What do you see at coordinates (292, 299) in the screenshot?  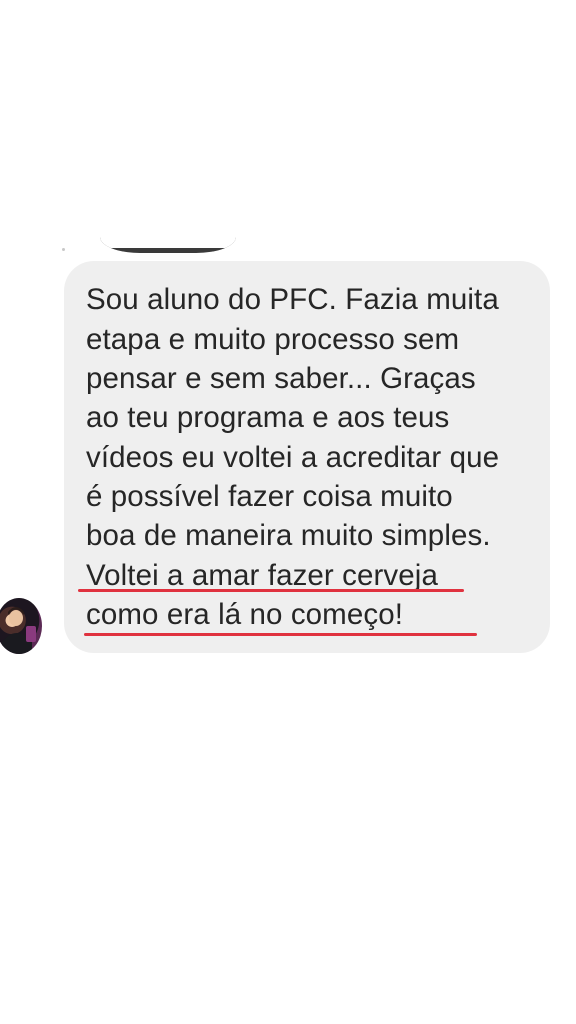 I see `message-line: Sou aluno do PFC. Fazia muita` at bounding box center [292, 299].